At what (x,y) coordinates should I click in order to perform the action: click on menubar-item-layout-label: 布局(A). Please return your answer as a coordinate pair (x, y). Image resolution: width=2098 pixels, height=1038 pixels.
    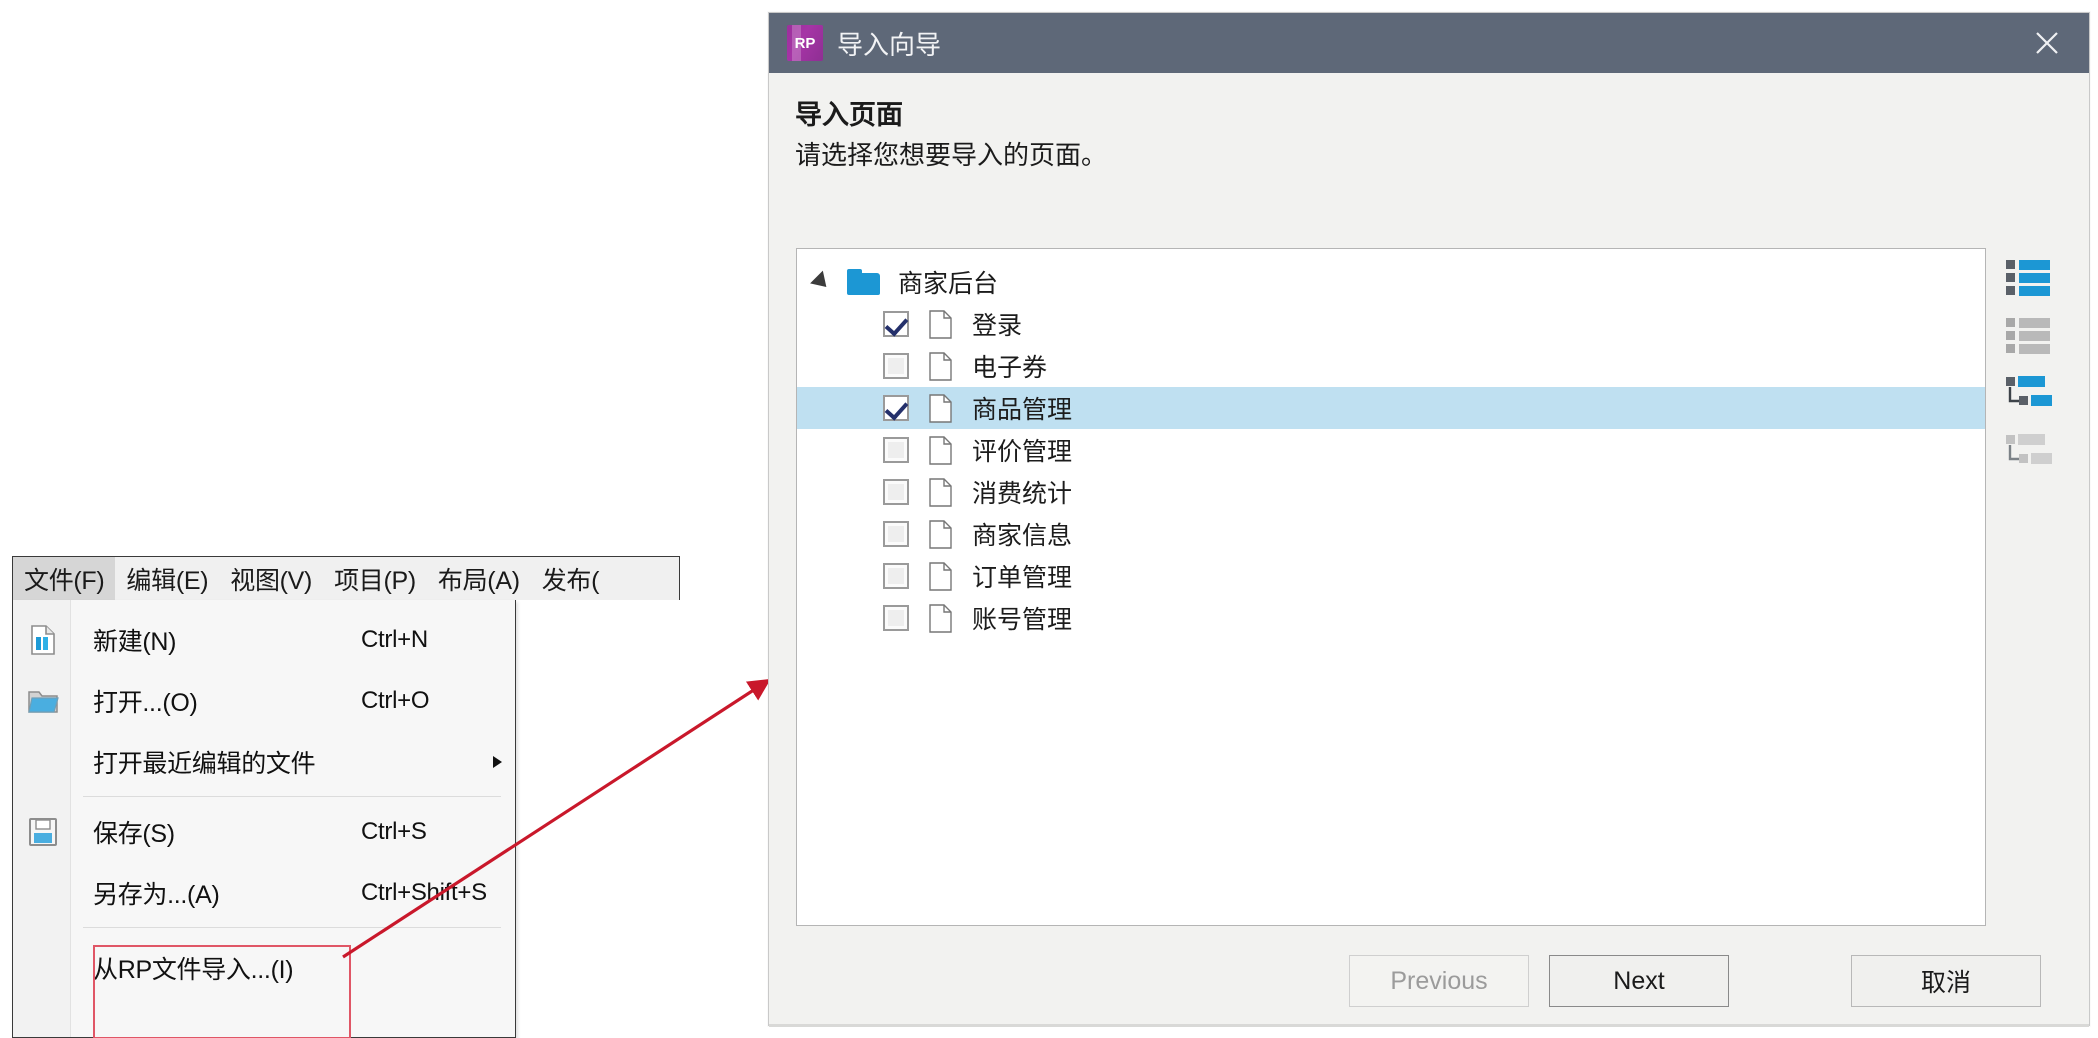
    Looking at the image, I should click on (478, 580).